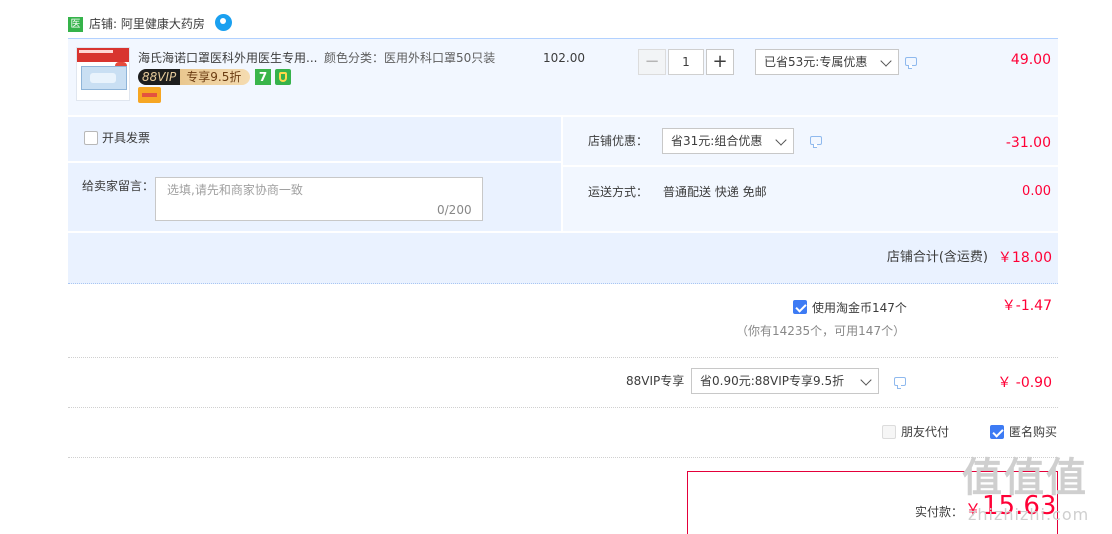 The image size is (1112, 534). Describe the element at coordinates (126, 138) in the screenshot. I see `invoice-label: 开具发票` at that location.